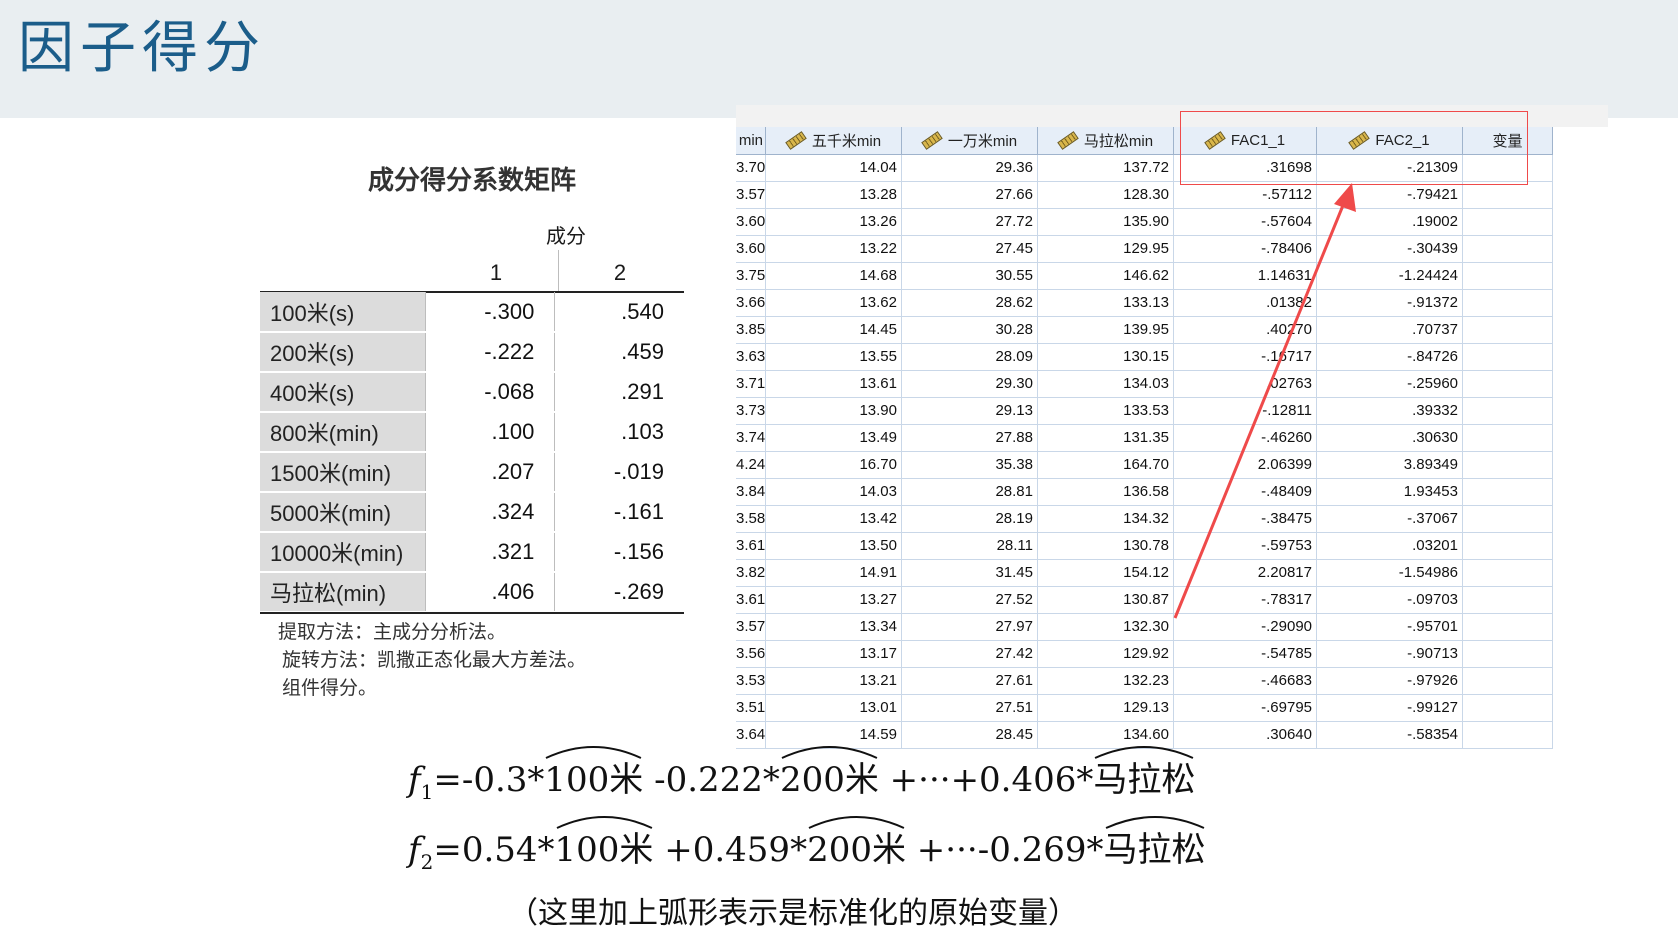 This screenshot has height=932, width=1678. I want to click on grid-cell: 3.89349, so click(1390, 465).